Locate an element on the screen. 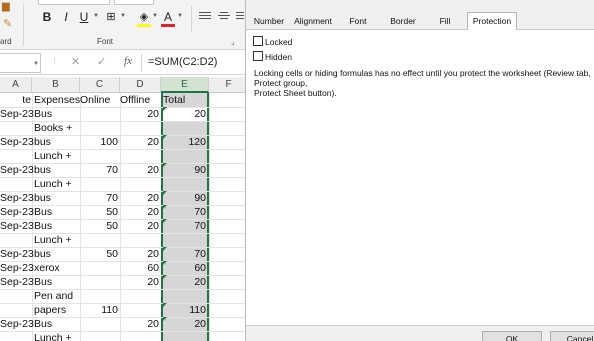 This screenshot has height=341, width=594. tab-number: Number is located at coordinates (269, 22).